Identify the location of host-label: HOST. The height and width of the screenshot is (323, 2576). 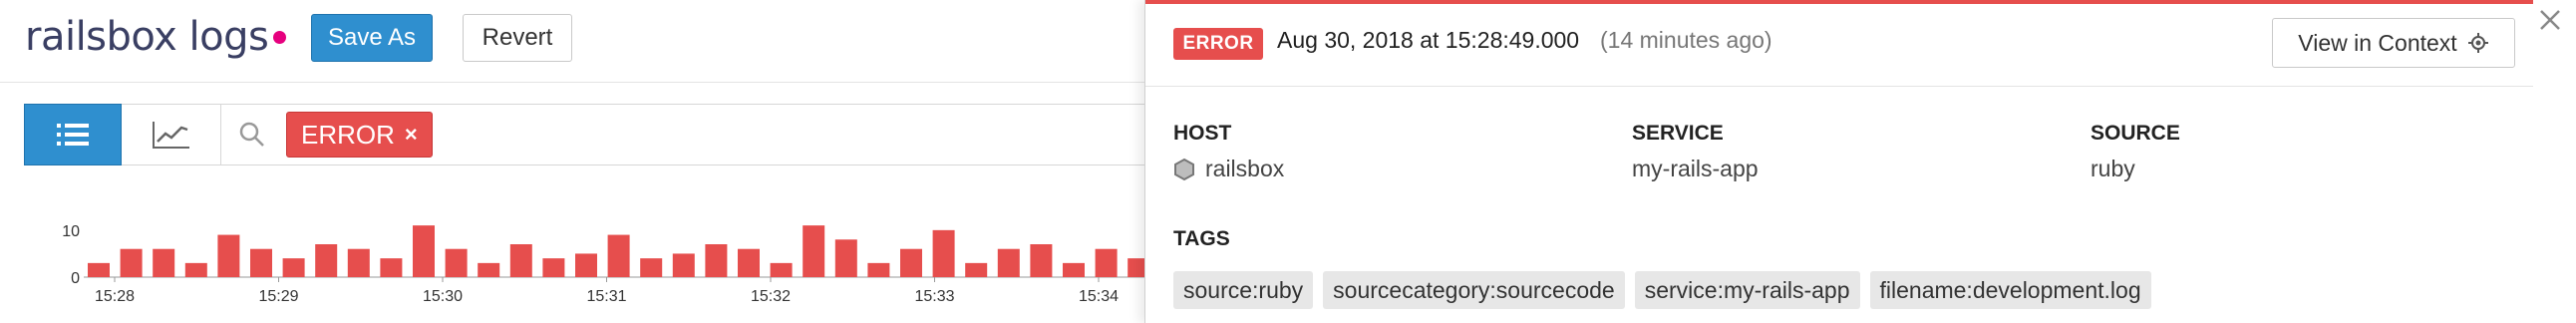
(1202, 133).